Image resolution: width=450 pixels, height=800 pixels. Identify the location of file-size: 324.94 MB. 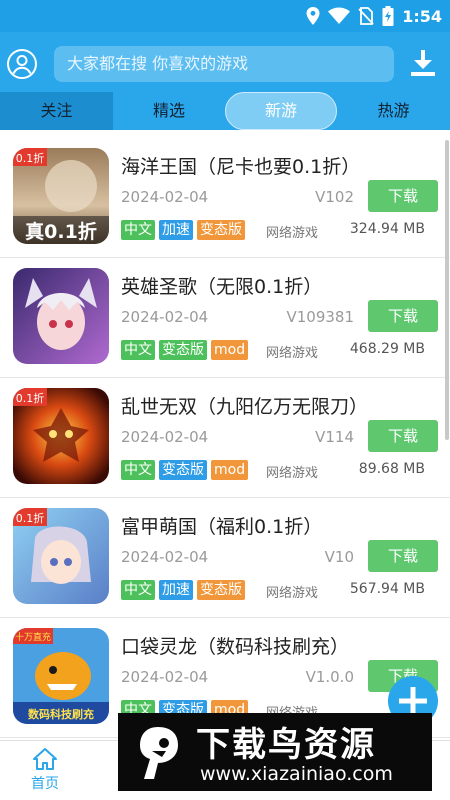
(387, 229).